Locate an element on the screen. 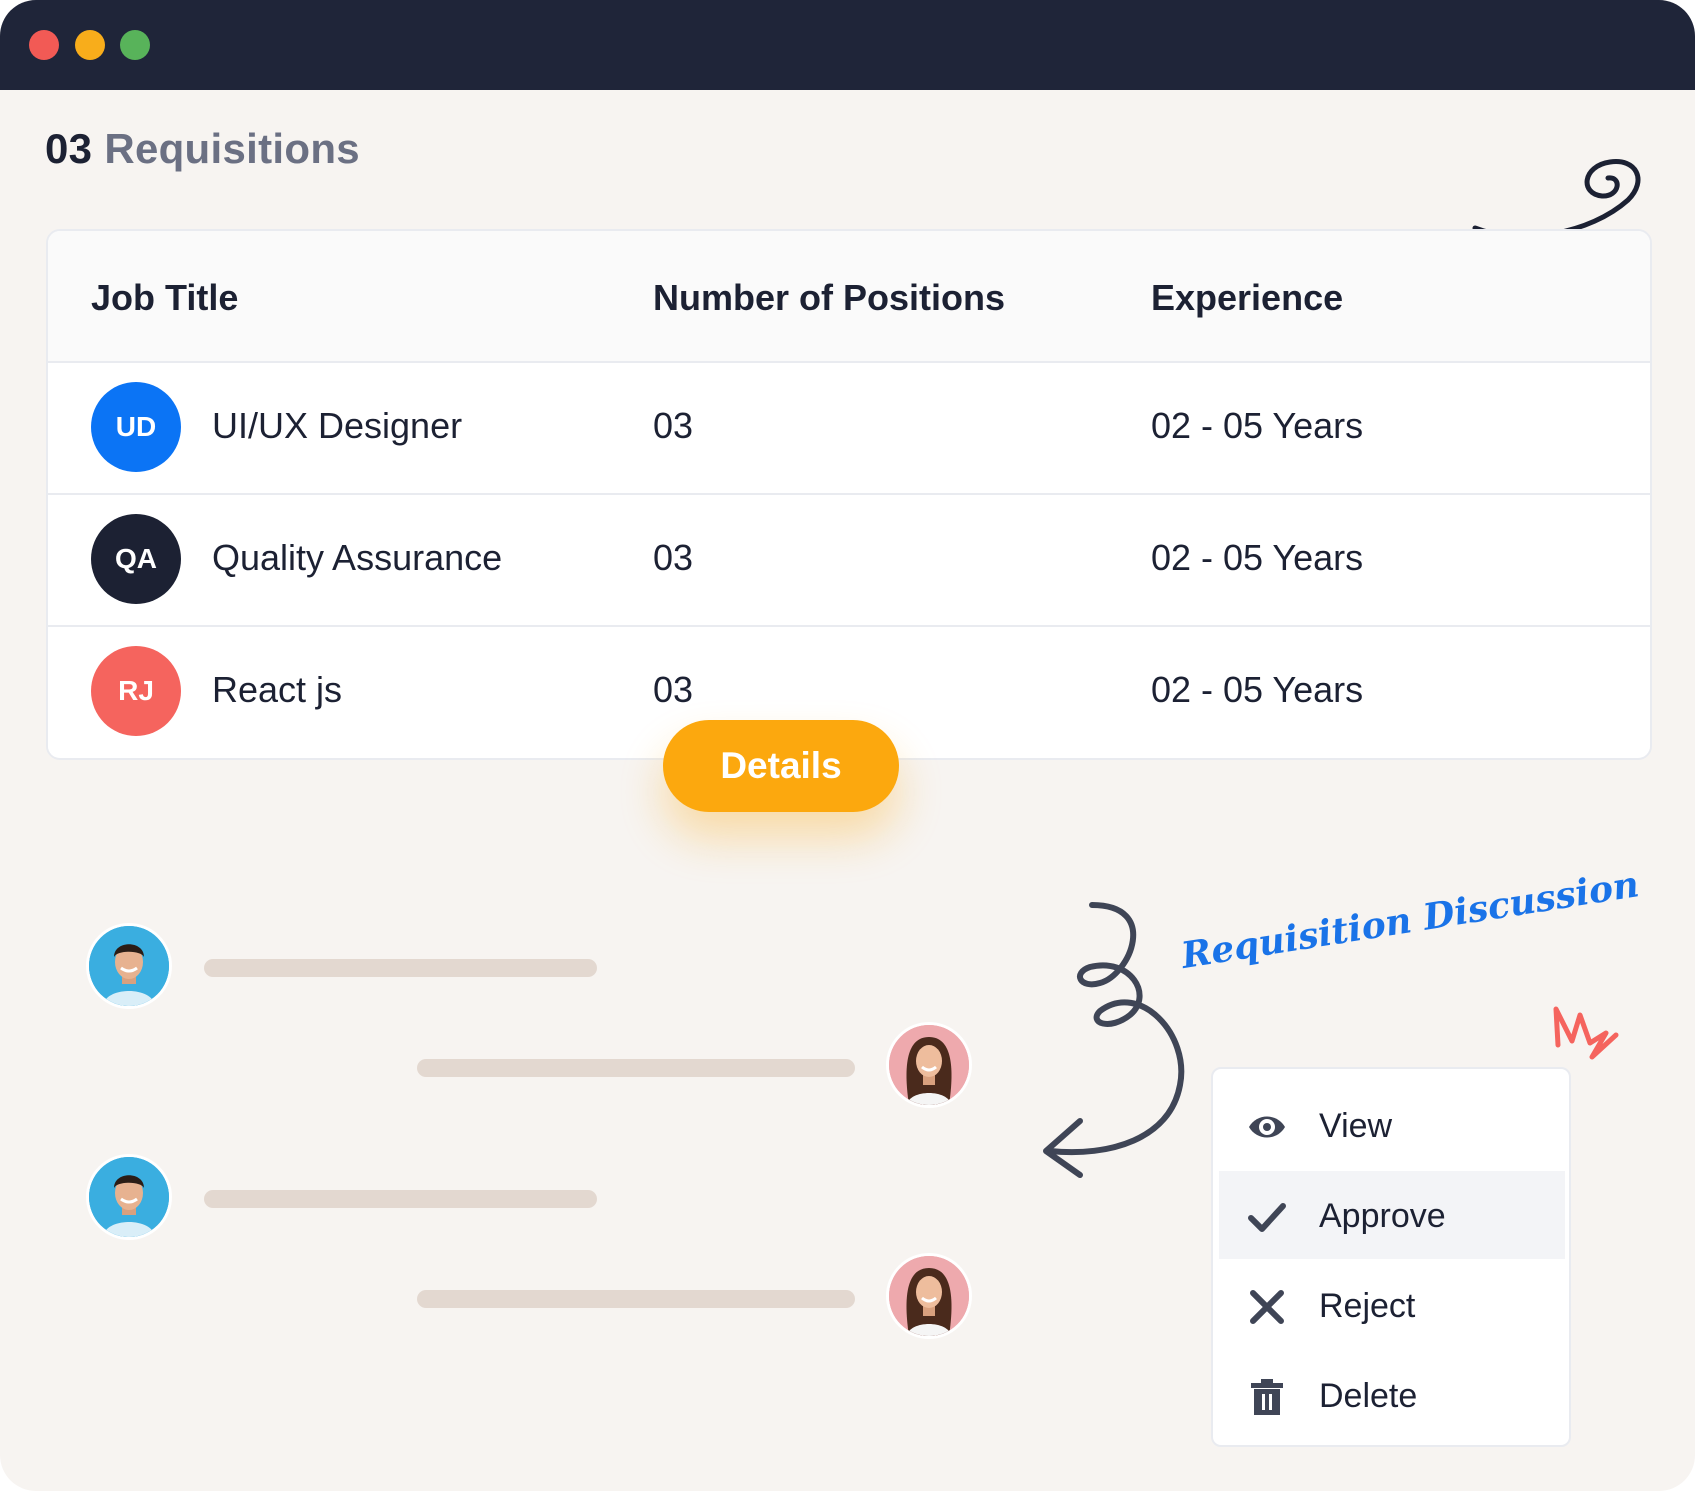 The height and width of the screenshot is (1491, 1695). table-row: QA Quality Assurance 03 02 - 05 Years is located at coordinates (849, 561).